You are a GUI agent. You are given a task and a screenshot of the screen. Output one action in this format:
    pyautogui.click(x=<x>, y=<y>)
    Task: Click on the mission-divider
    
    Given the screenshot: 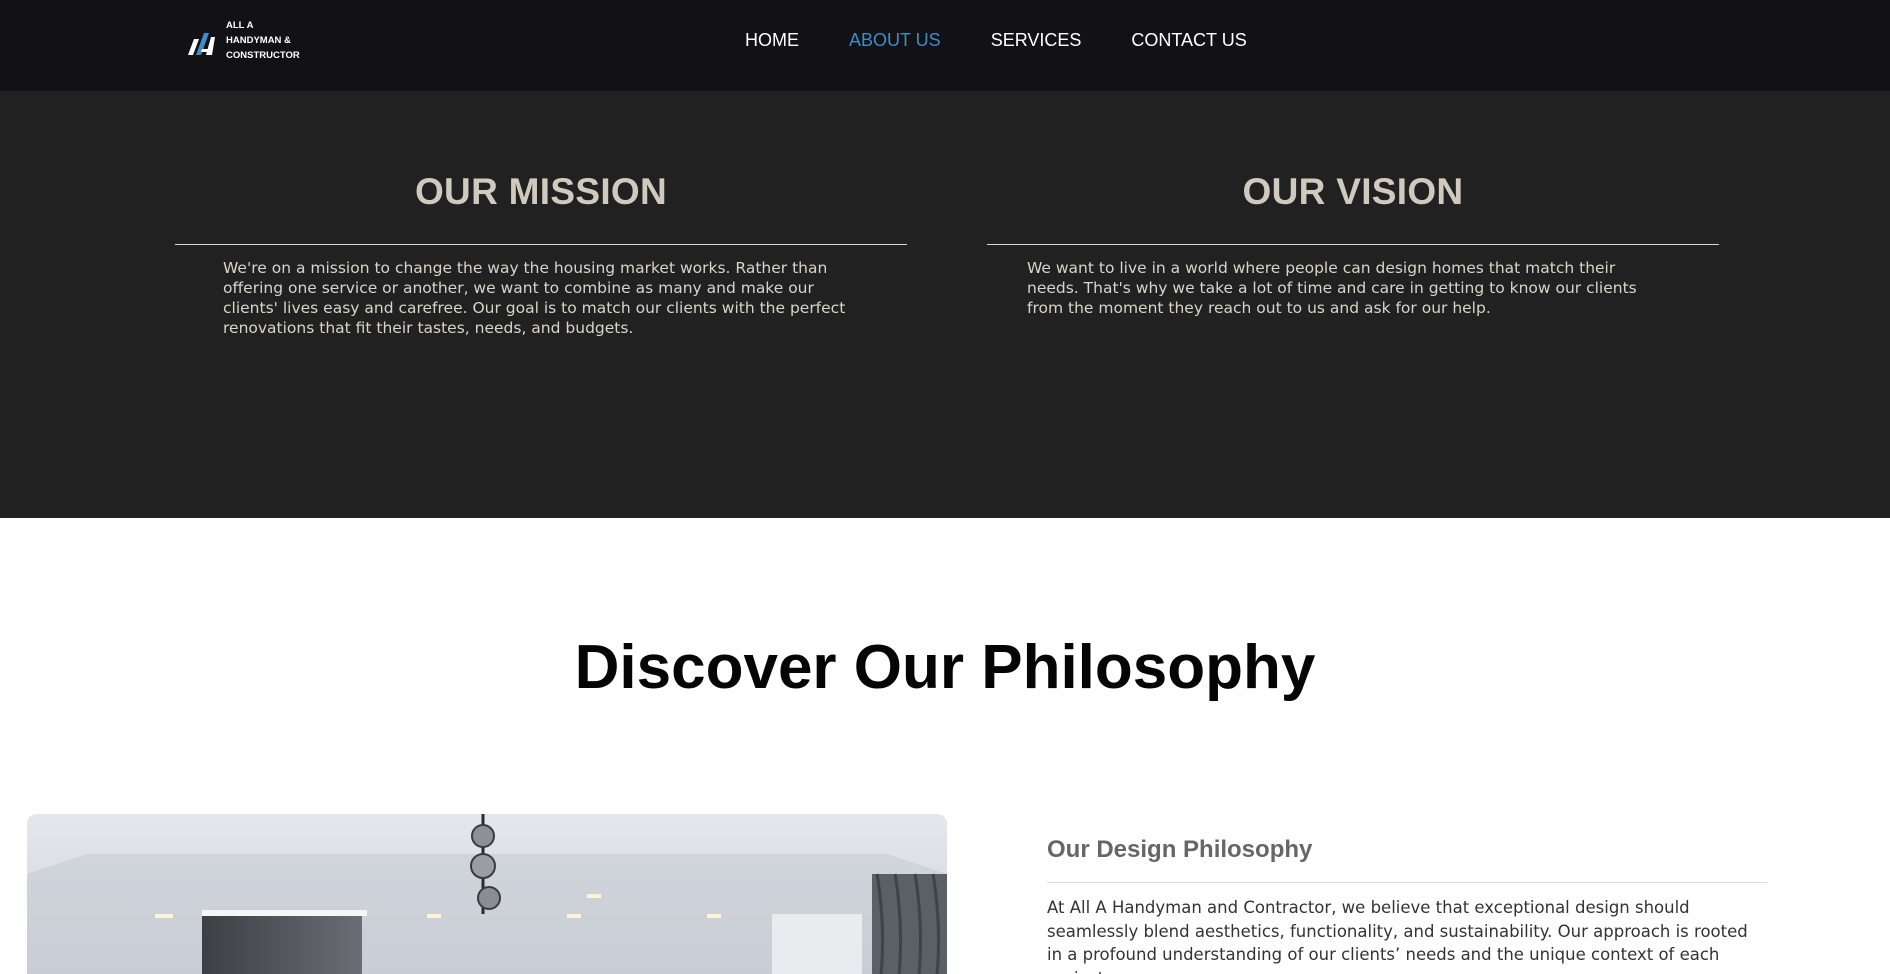 What is the action you would take?
    pyautogui.click(x=541, y=244)
    